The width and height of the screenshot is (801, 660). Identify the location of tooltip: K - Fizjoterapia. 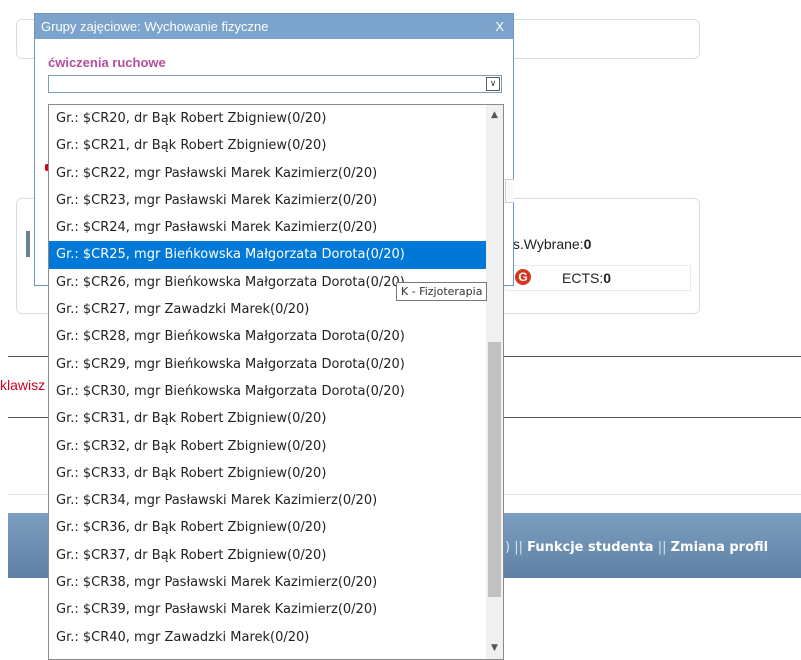
(442, 291).